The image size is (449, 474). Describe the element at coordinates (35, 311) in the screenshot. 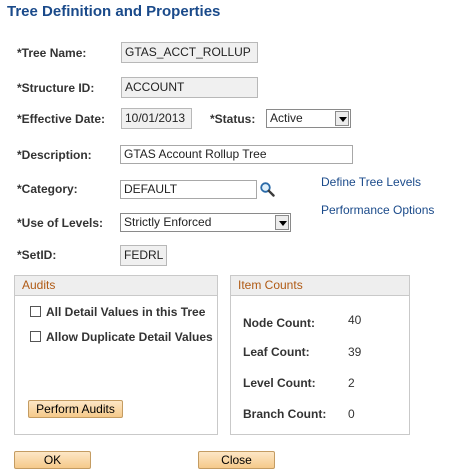

I see `all-detail-values-checkbox` at that location.